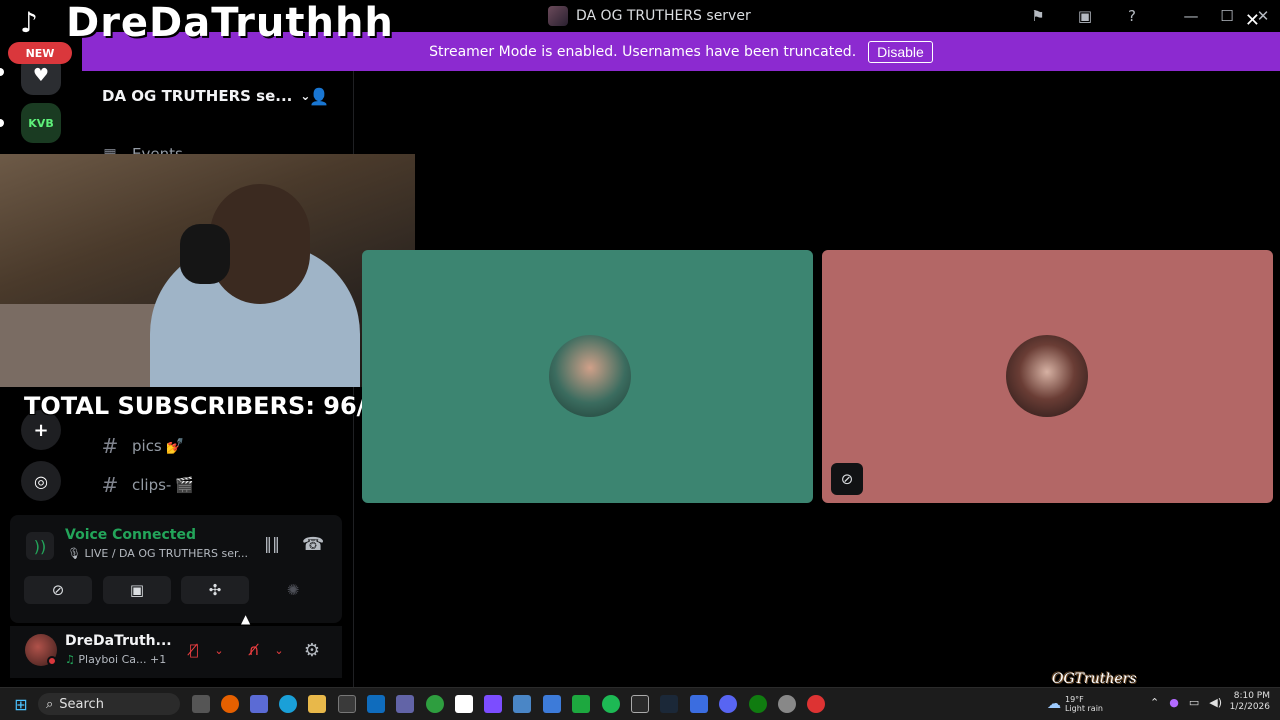 The height and width of the screenshot is (720, 1280). What do you see at coordinates (246, 619) in the screenshot?
I see `mouse-cursor-icon: ▲` at bounding box center [246, 619].